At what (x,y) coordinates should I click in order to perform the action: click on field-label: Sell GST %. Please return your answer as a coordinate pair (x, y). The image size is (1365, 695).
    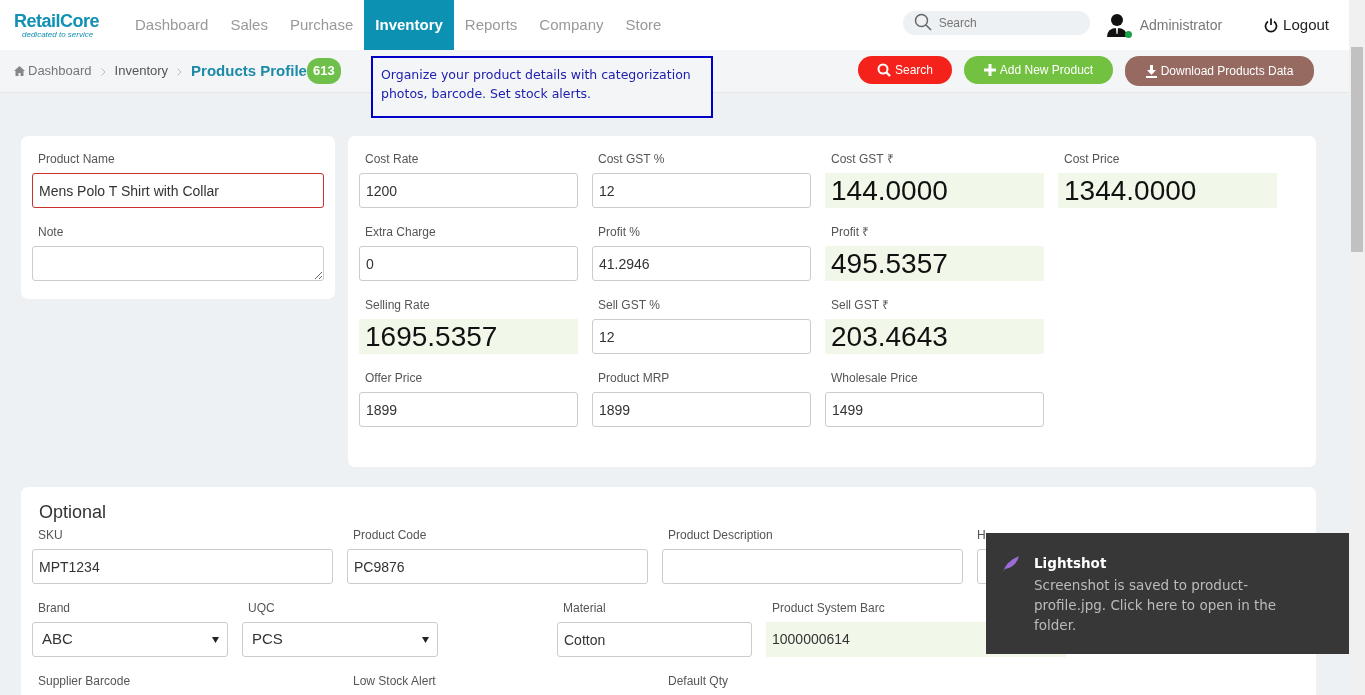
    Looking at the image, I should click on (628, 305).